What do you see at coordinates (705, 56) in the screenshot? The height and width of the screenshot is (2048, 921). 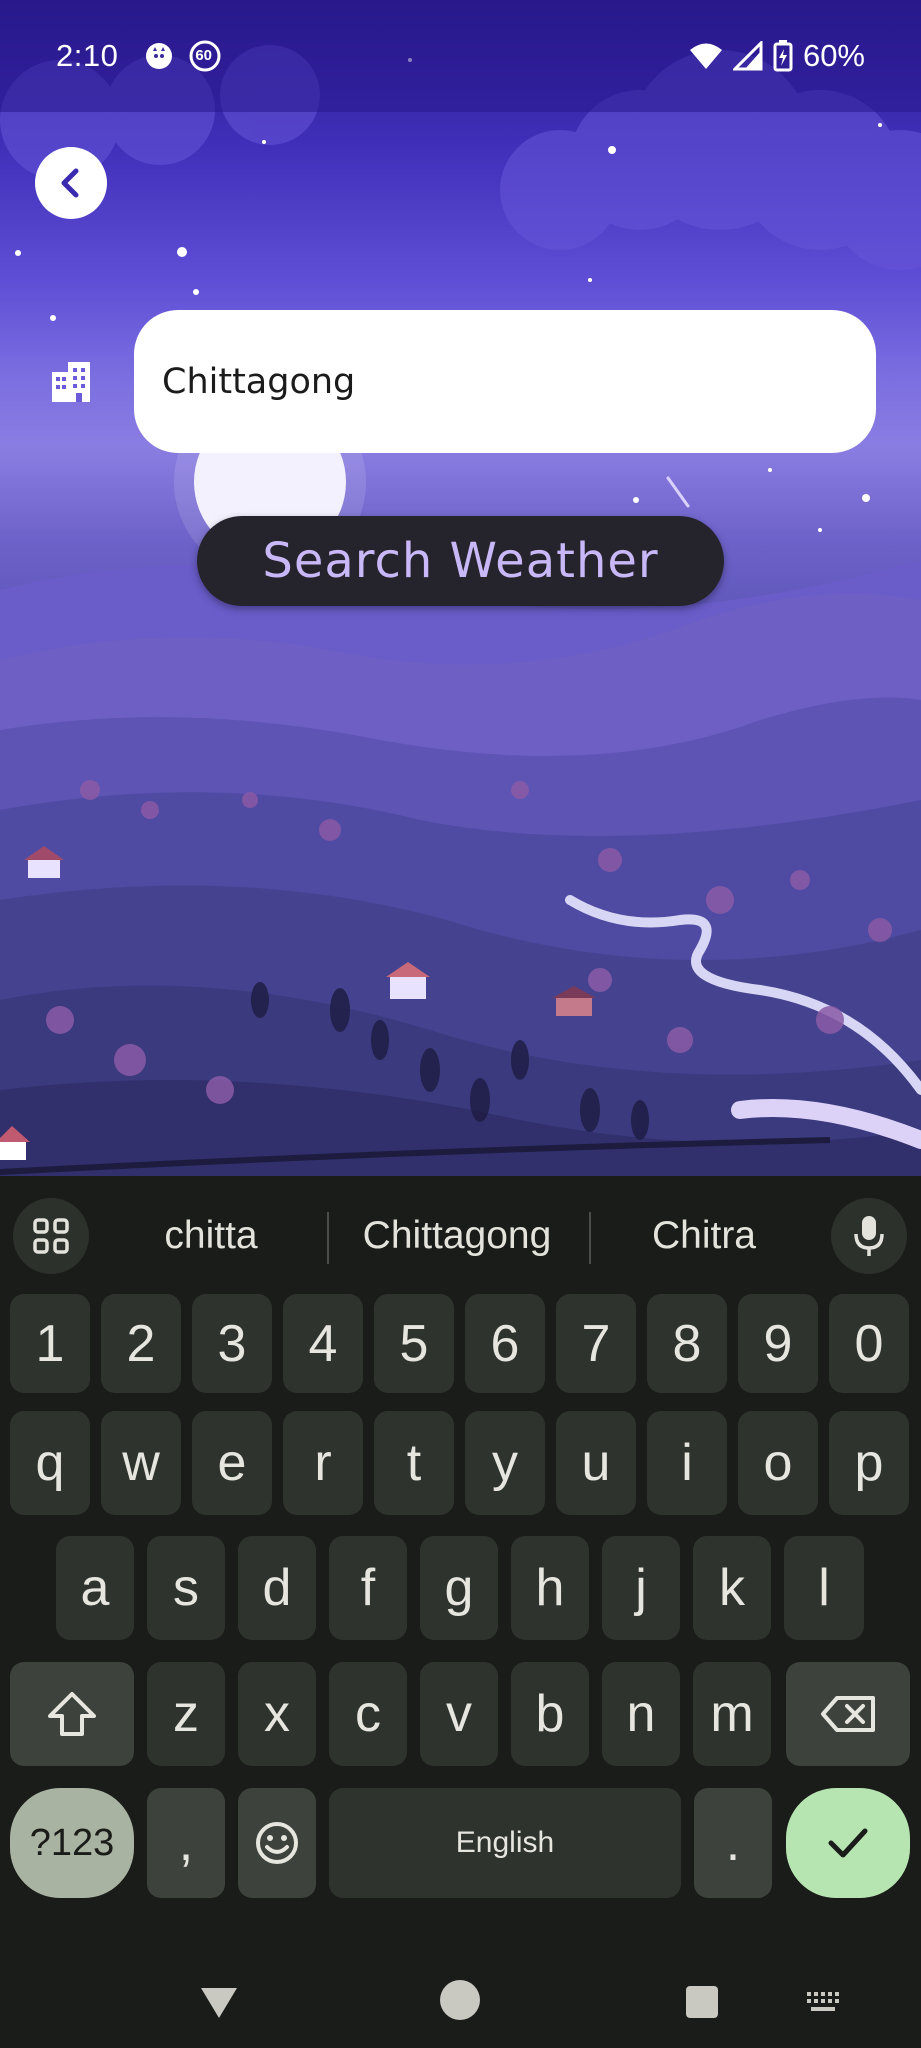 I see `wifi-icon` at bounding box center [705, 56].